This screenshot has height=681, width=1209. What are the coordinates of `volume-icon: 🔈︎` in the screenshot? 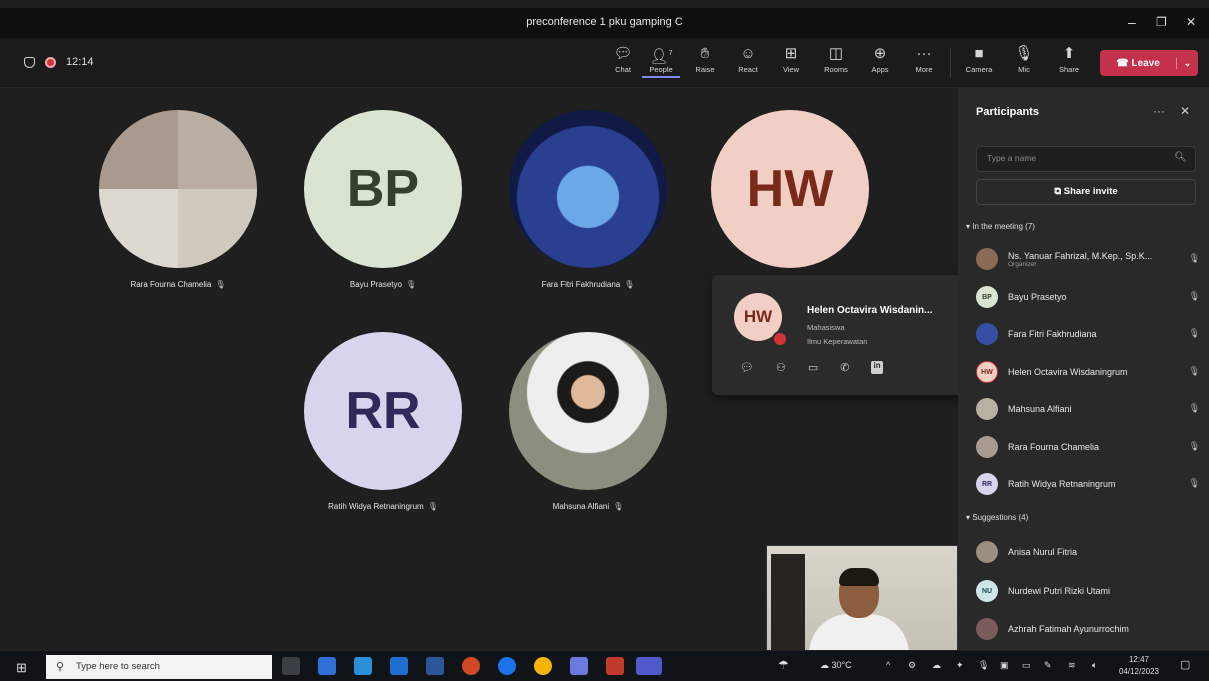 It's located at (1094, 665).